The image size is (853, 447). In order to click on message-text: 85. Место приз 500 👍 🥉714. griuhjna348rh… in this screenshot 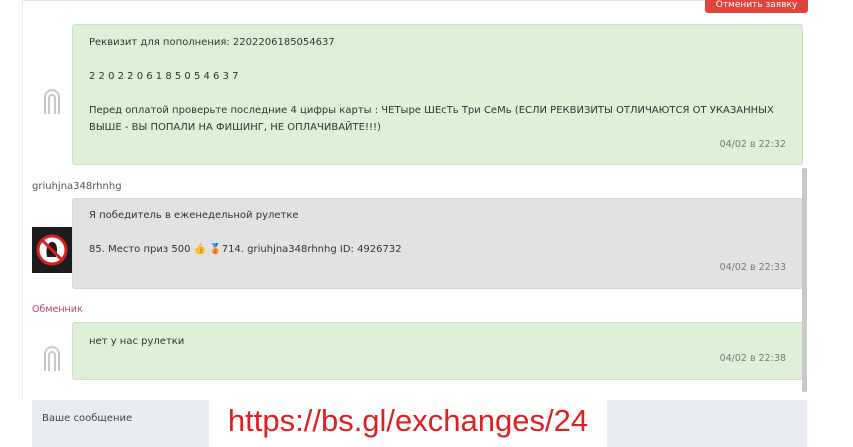, I will do `click(245, 249)`.